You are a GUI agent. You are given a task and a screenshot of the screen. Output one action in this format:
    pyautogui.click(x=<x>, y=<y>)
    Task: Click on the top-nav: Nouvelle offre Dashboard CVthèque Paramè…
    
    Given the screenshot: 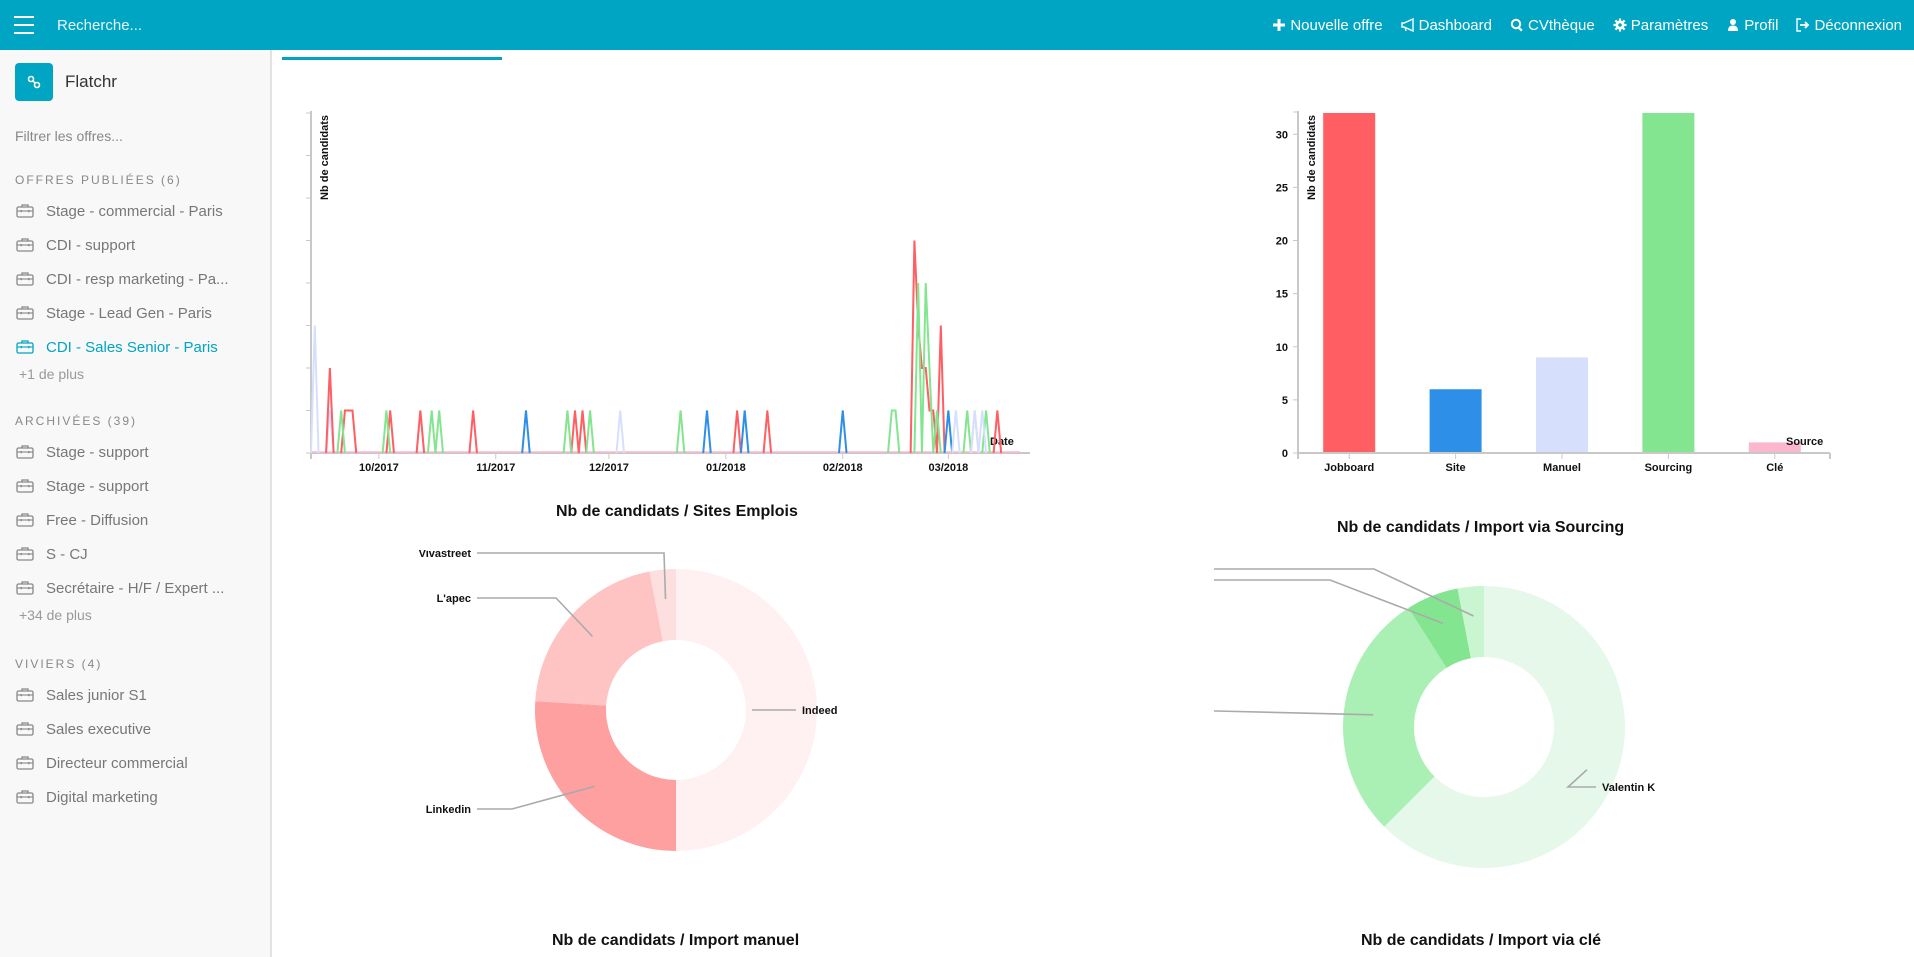 What is the action you would take?
    pyautogui.click(x=1587, y=25)
    